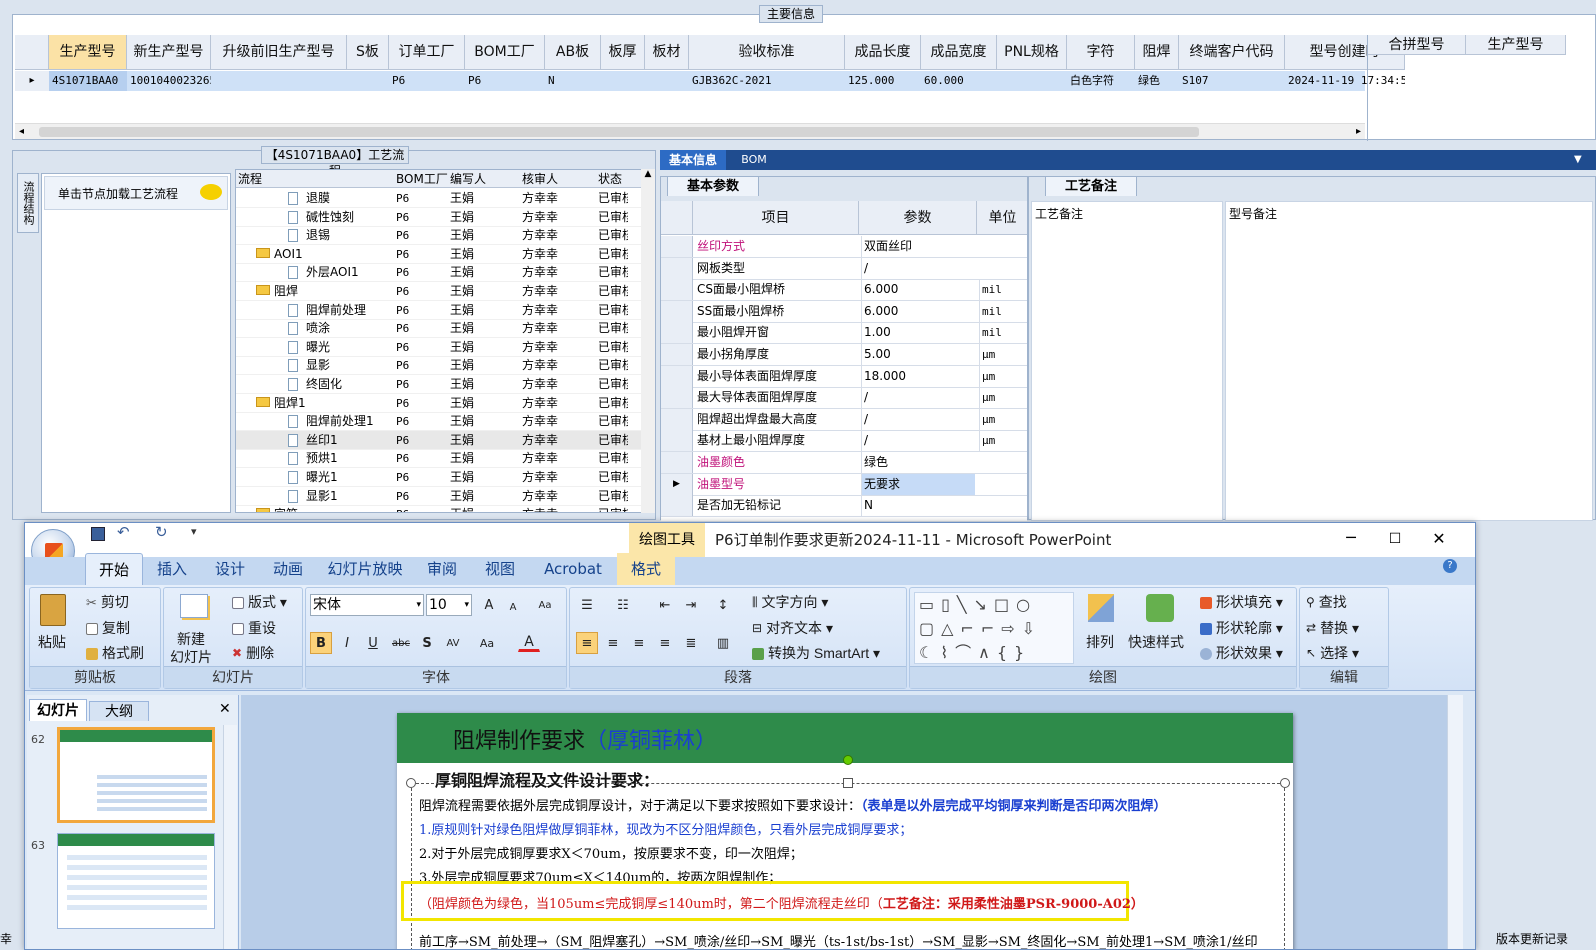 The height and width of the screenshot is (950, 1596). I want to click on grid-col-3: S板, so click(368, 52).